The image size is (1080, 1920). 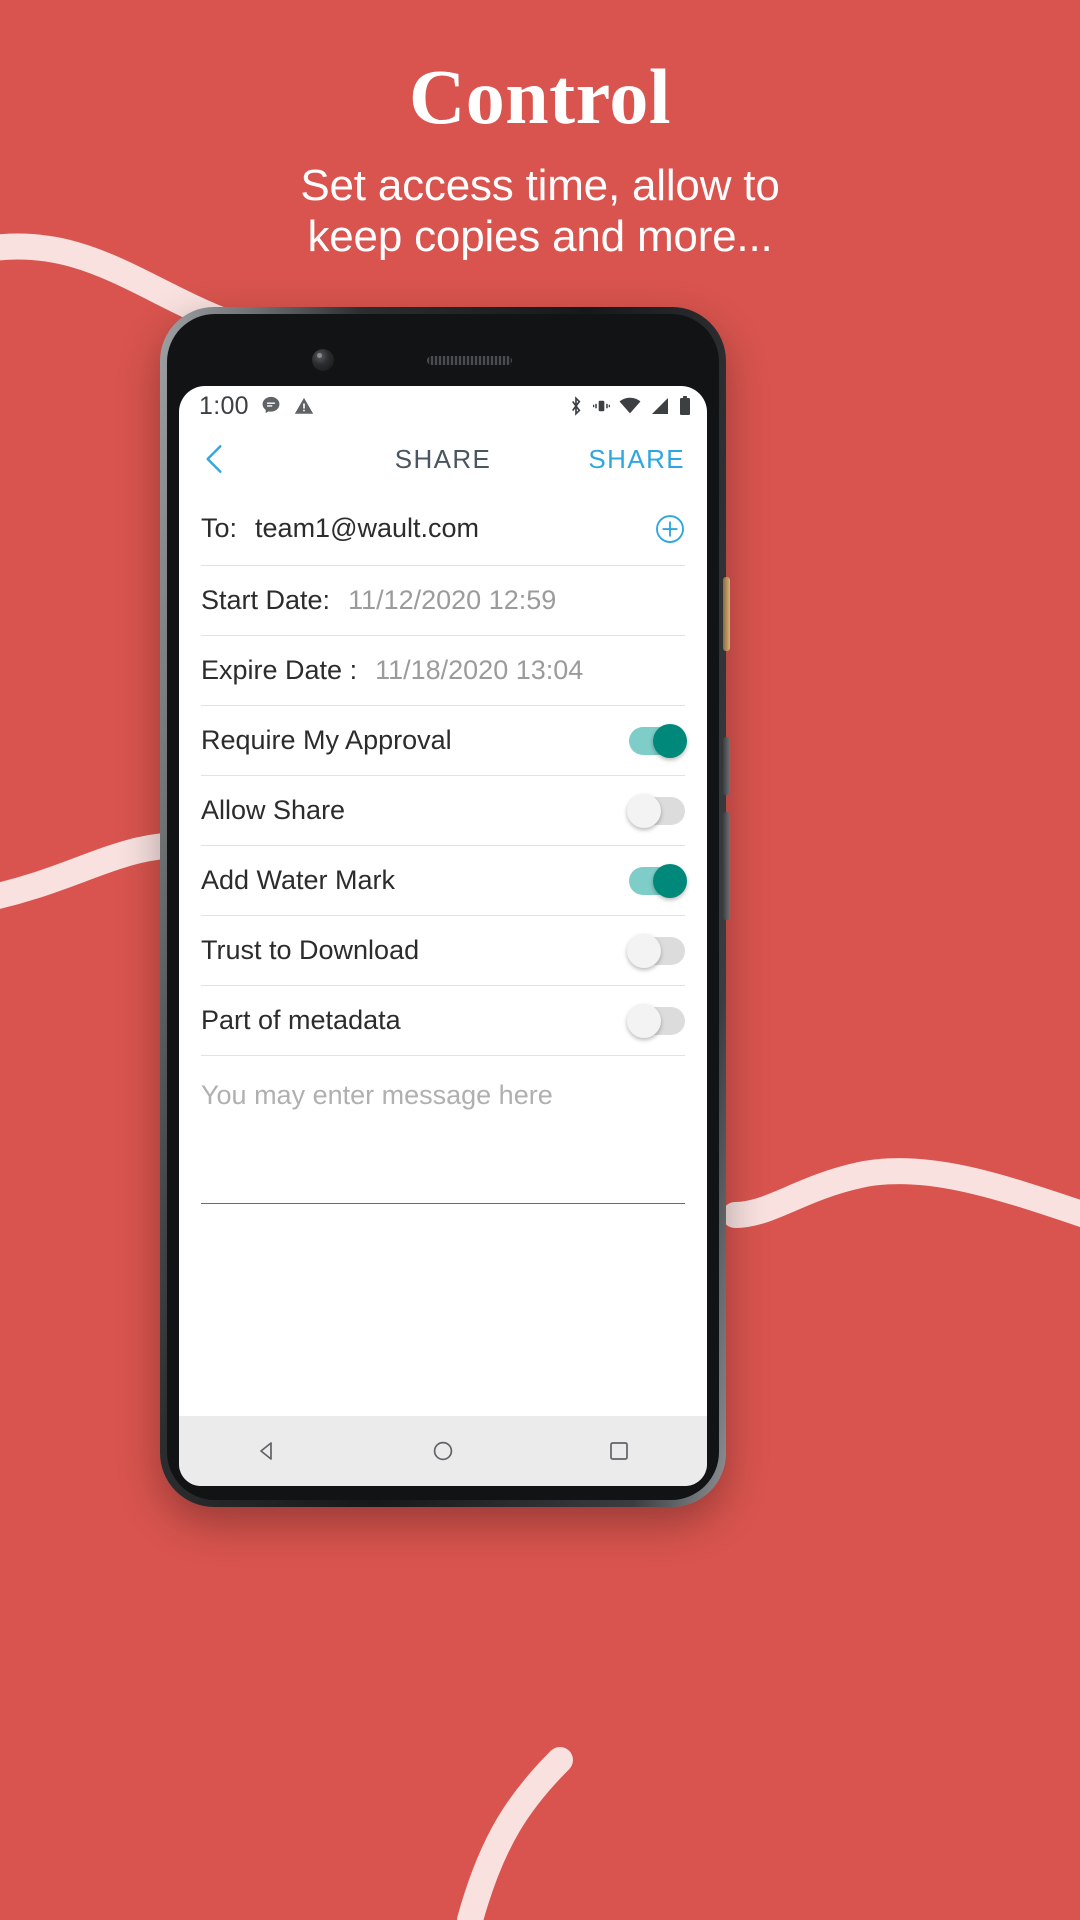 I want to click on toggle-label: Add Water Mark, so click(x=298, y=880).